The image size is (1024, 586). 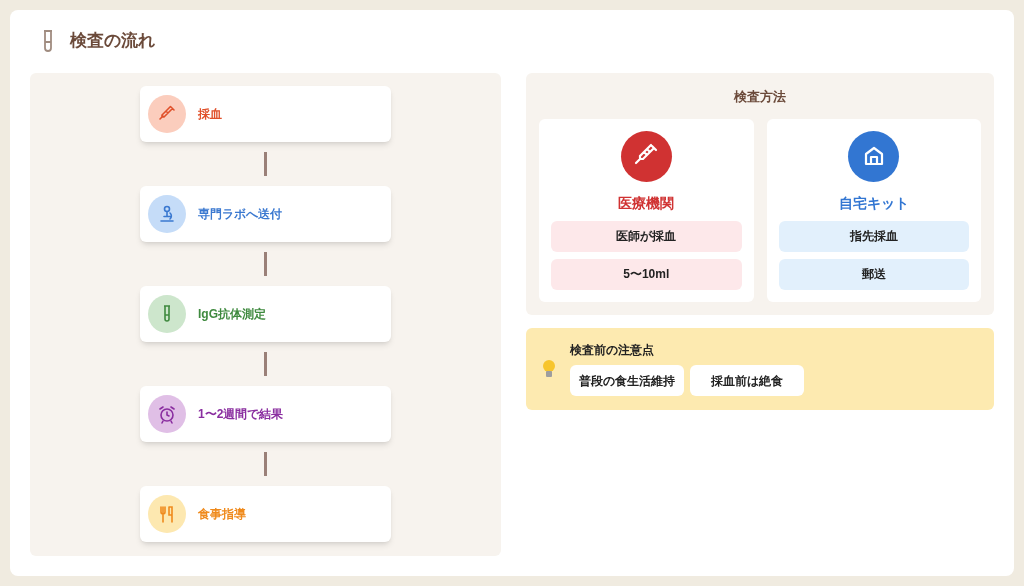 I want to click on method-detail: 郵送, so click(x=873, y=274).